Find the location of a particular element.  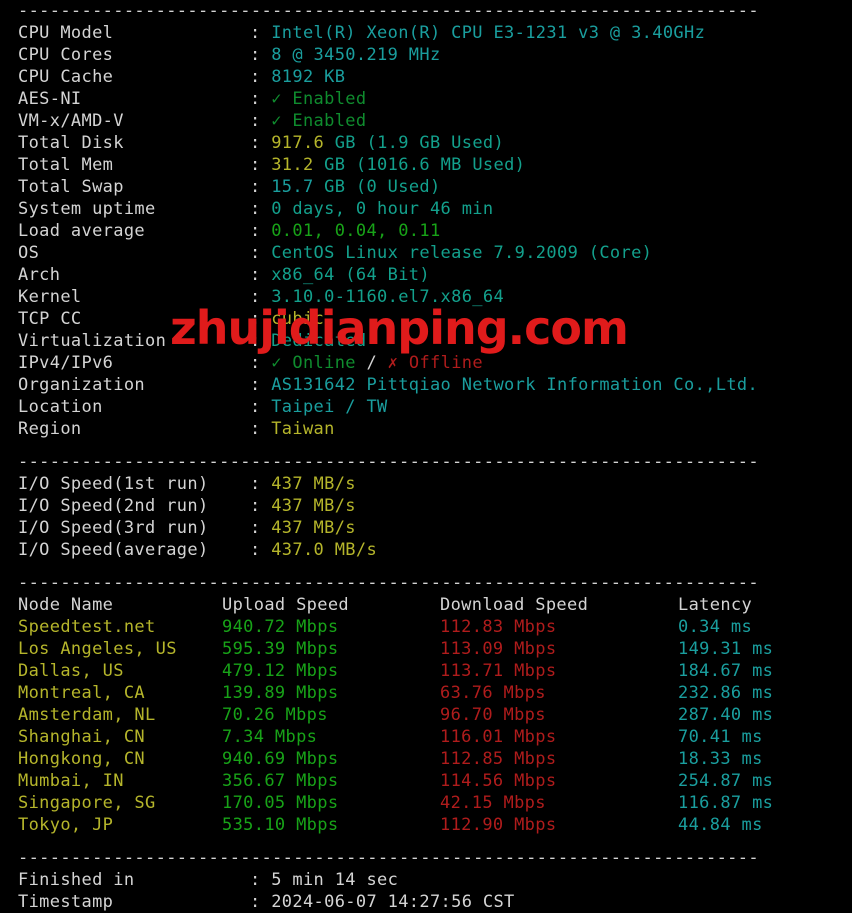

checkmark-icon: ✓ is located at coordinates (276, 363).